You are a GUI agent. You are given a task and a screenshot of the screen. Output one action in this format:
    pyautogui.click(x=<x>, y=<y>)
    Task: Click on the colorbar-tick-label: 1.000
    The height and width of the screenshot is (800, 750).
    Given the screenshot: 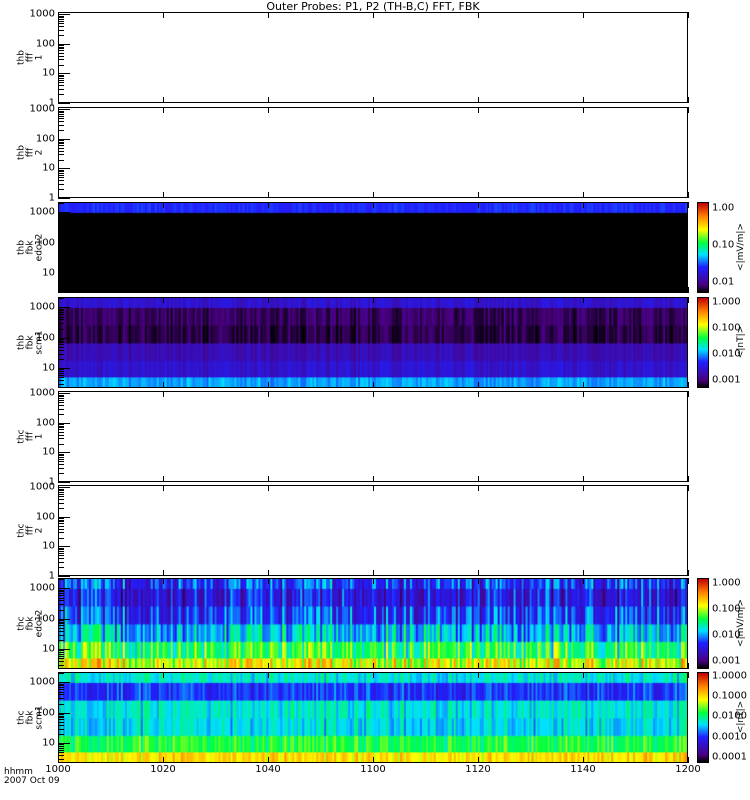 What is the action you would take?
    pyautogui.click(x=726, y=302)
    